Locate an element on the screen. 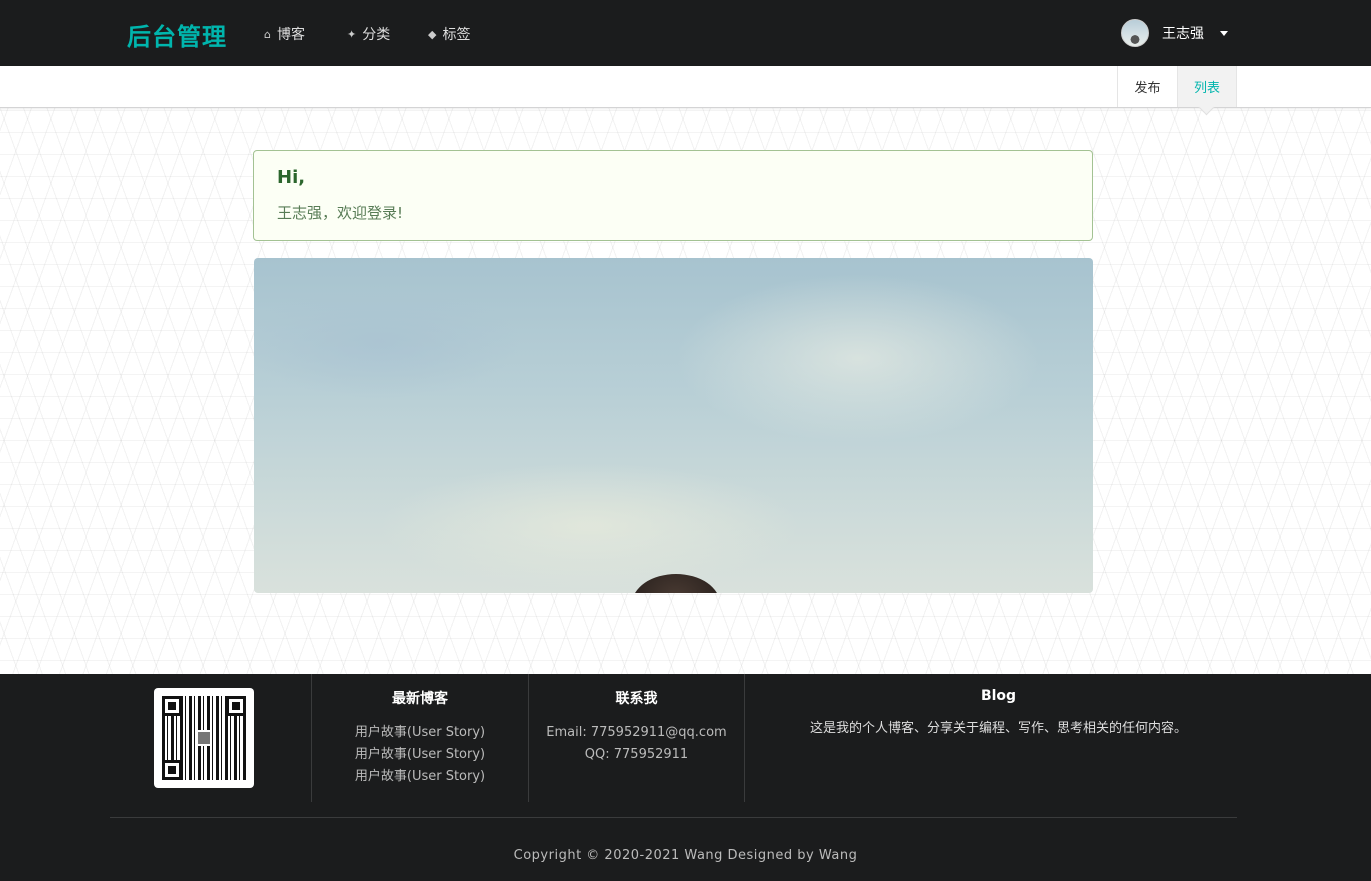 The width and height of the screenshot is (1371, 881). person-head is located at coordinates (676, 583).